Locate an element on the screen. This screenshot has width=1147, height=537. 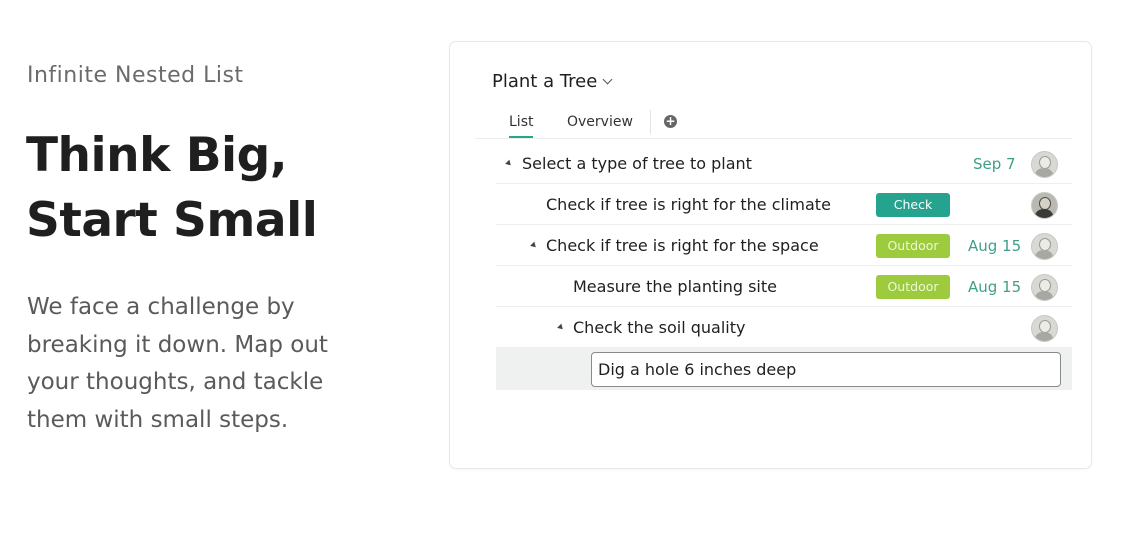
task-text: Select a type of tree to plant is located at coordinates (637, 163).